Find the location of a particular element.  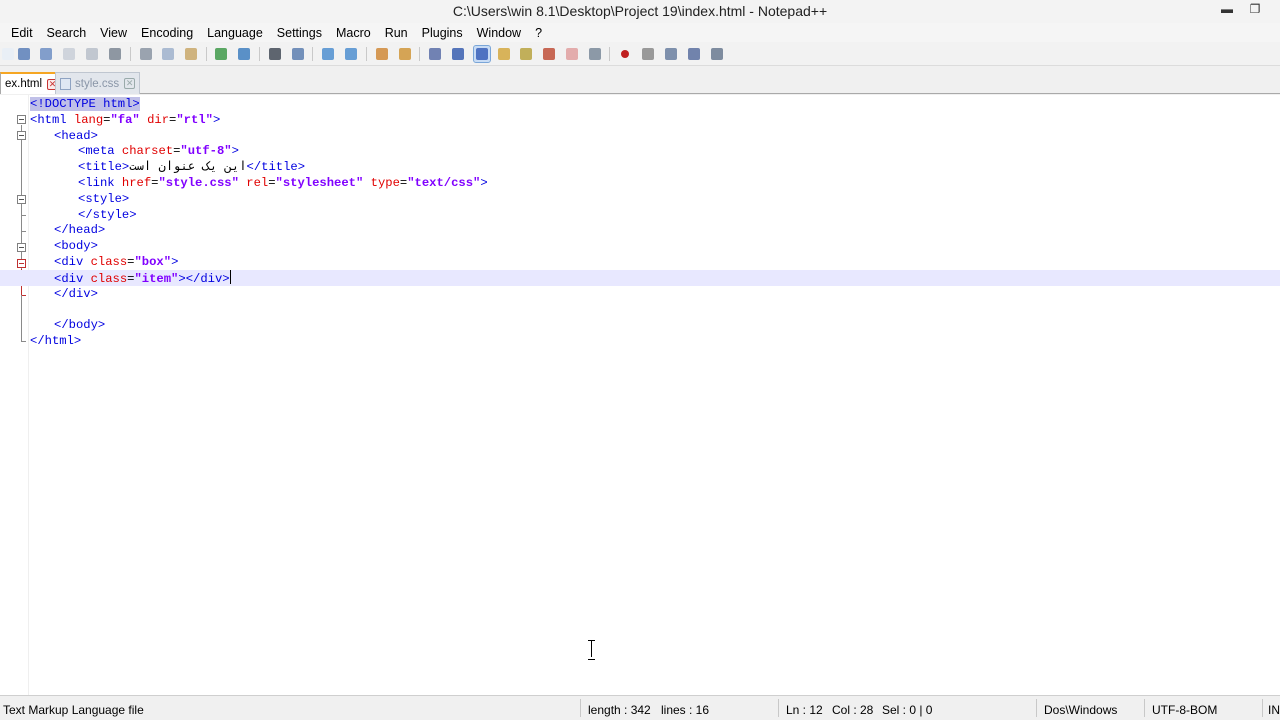

indent-guide-icon is located at coordinates (482, 54).